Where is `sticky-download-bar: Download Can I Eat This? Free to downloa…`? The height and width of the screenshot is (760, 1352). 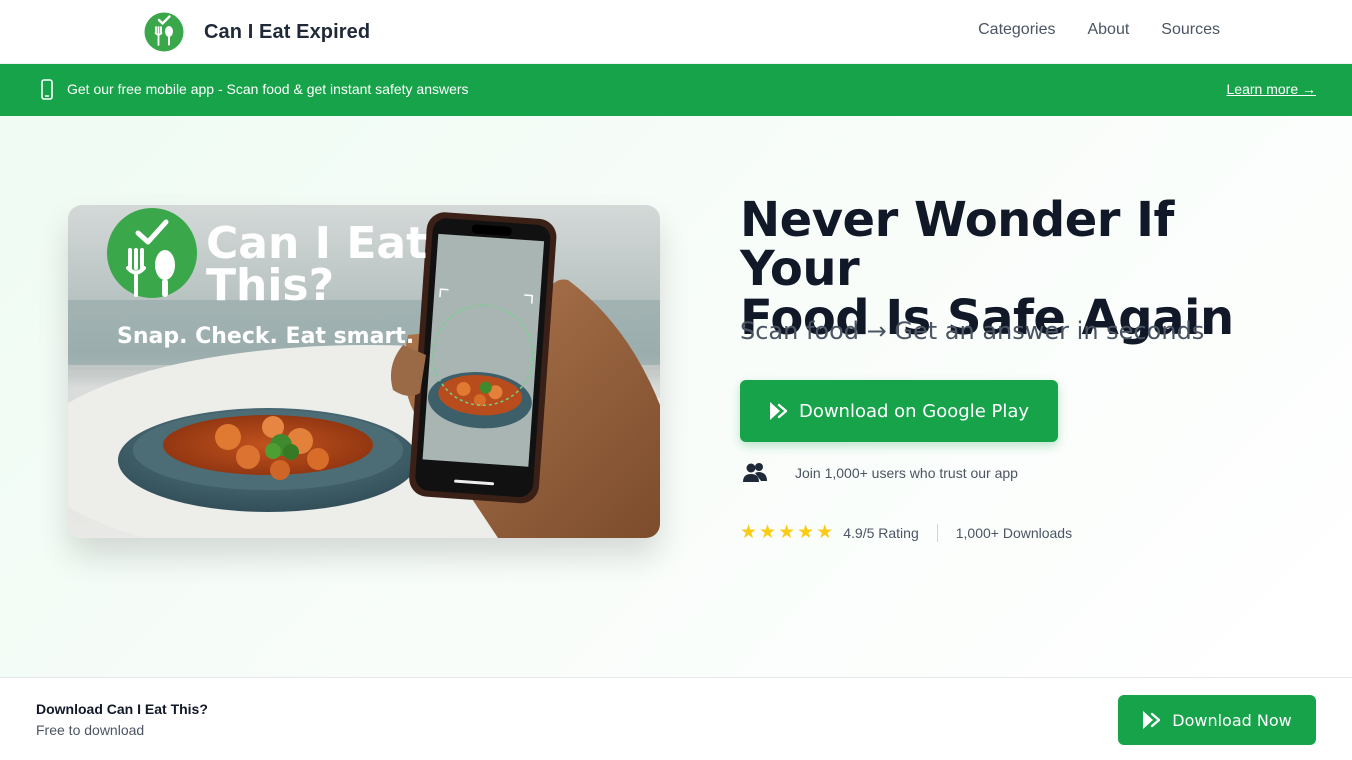 sticky-download-bar: Download Can I Eat This? Free to downloa… is located at coordinates (676, 718).